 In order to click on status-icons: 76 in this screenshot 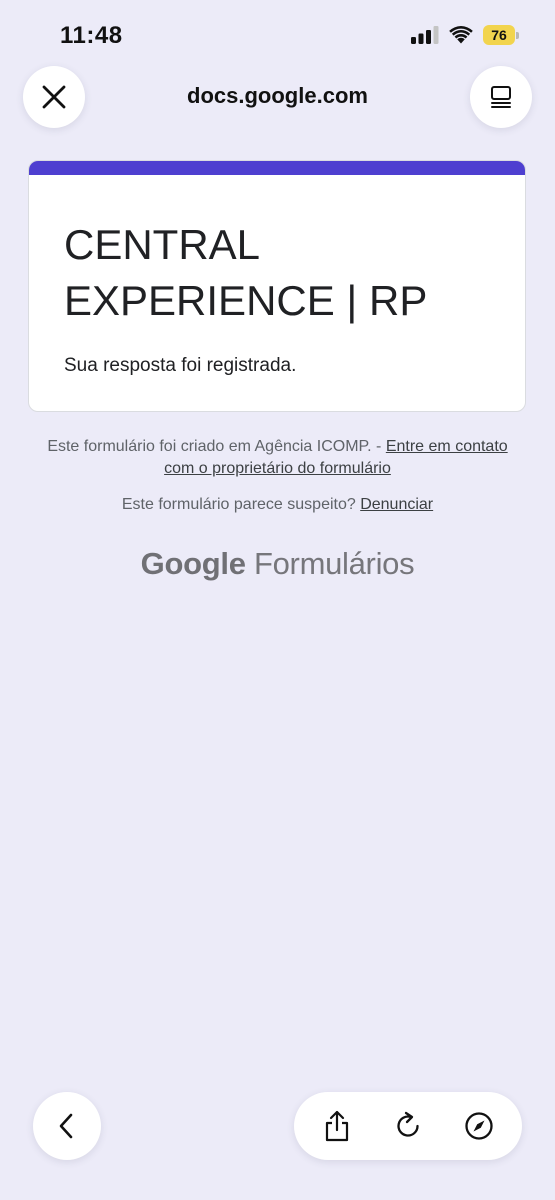, I will do `click(465, 35)`.